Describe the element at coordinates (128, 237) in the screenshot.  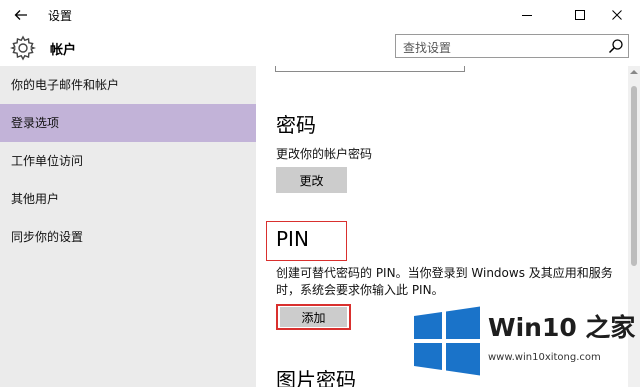
I see `sidebar-item-sync-settings: 同步你的设置` at that location.